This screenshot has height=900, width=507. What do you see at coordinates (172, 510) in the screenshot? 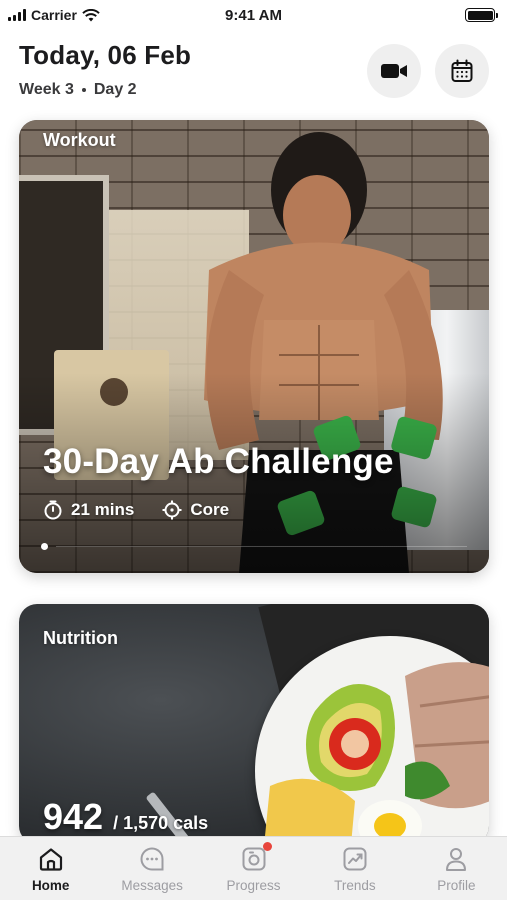
I see `target-icon` at bounding box center [172, 510].